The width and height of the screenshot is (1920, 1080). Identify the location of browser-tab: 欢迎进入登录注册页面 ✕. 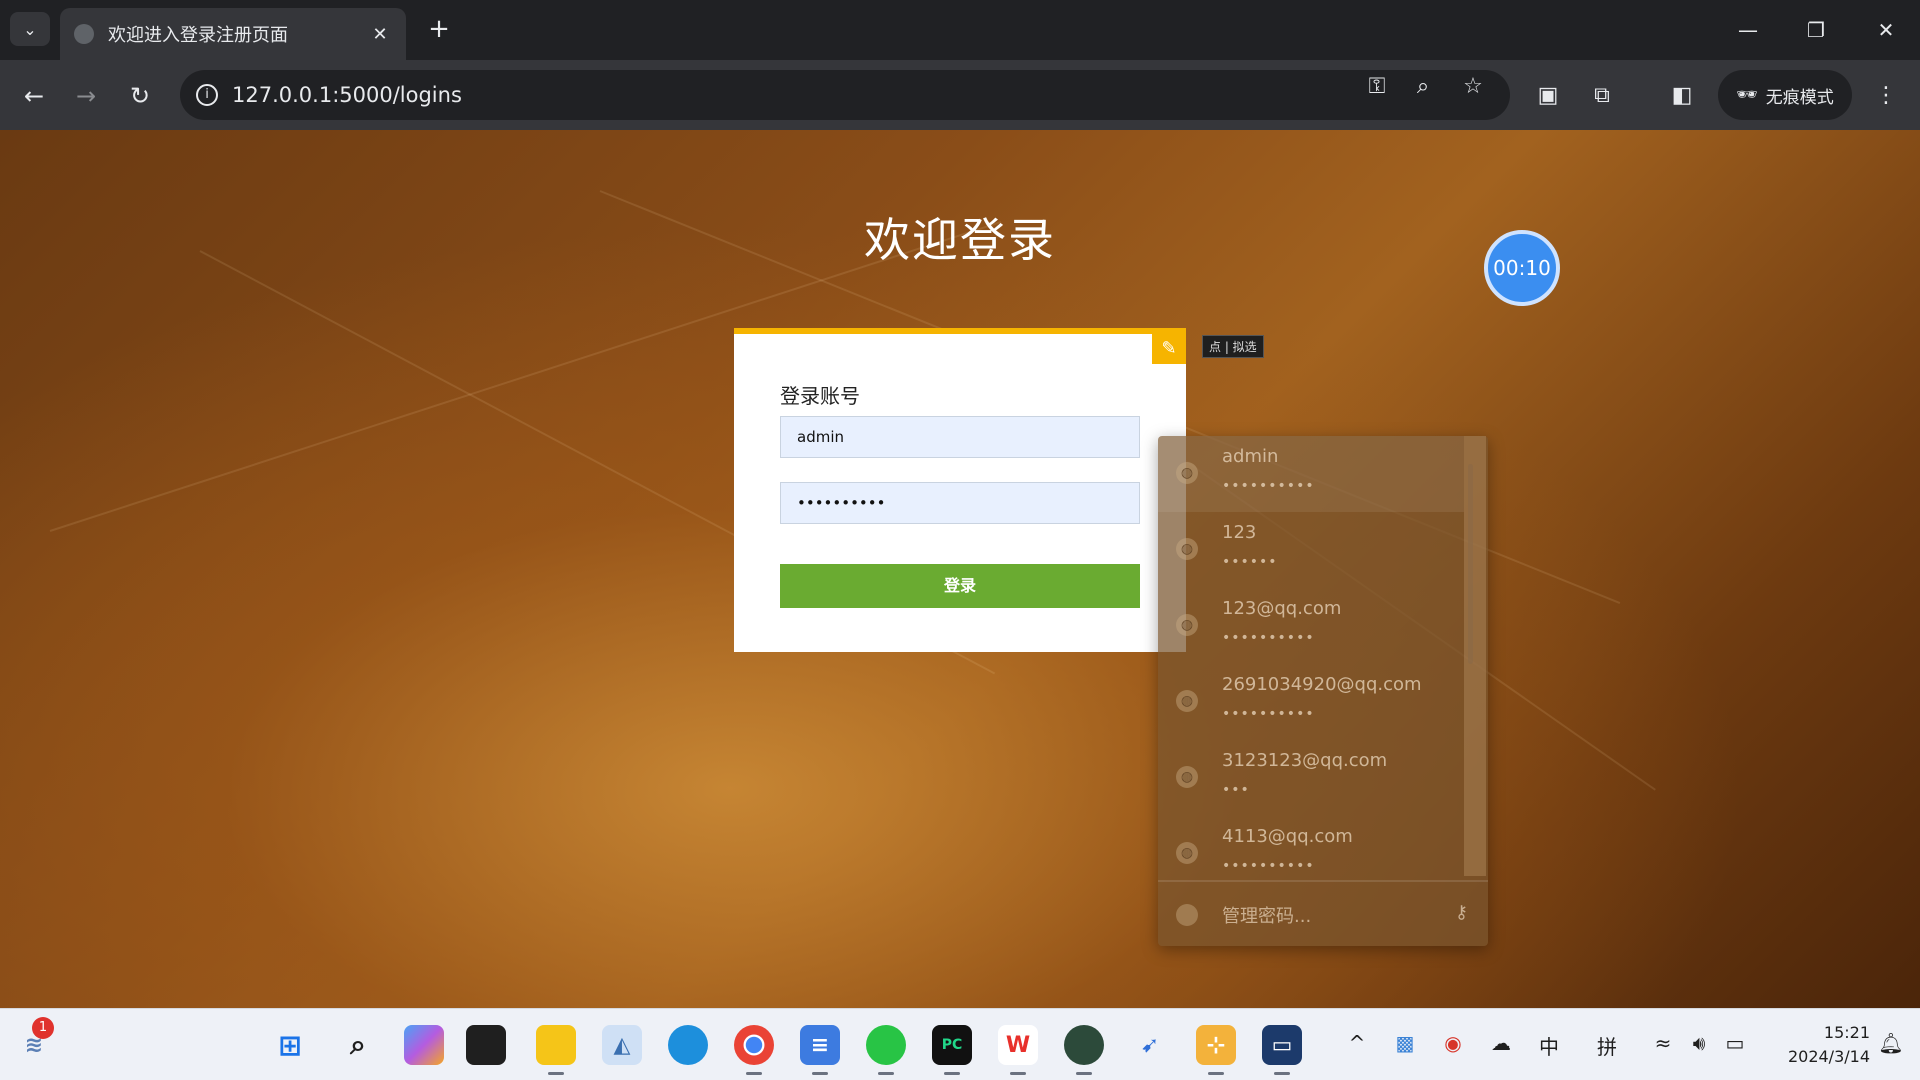
(233, 34).